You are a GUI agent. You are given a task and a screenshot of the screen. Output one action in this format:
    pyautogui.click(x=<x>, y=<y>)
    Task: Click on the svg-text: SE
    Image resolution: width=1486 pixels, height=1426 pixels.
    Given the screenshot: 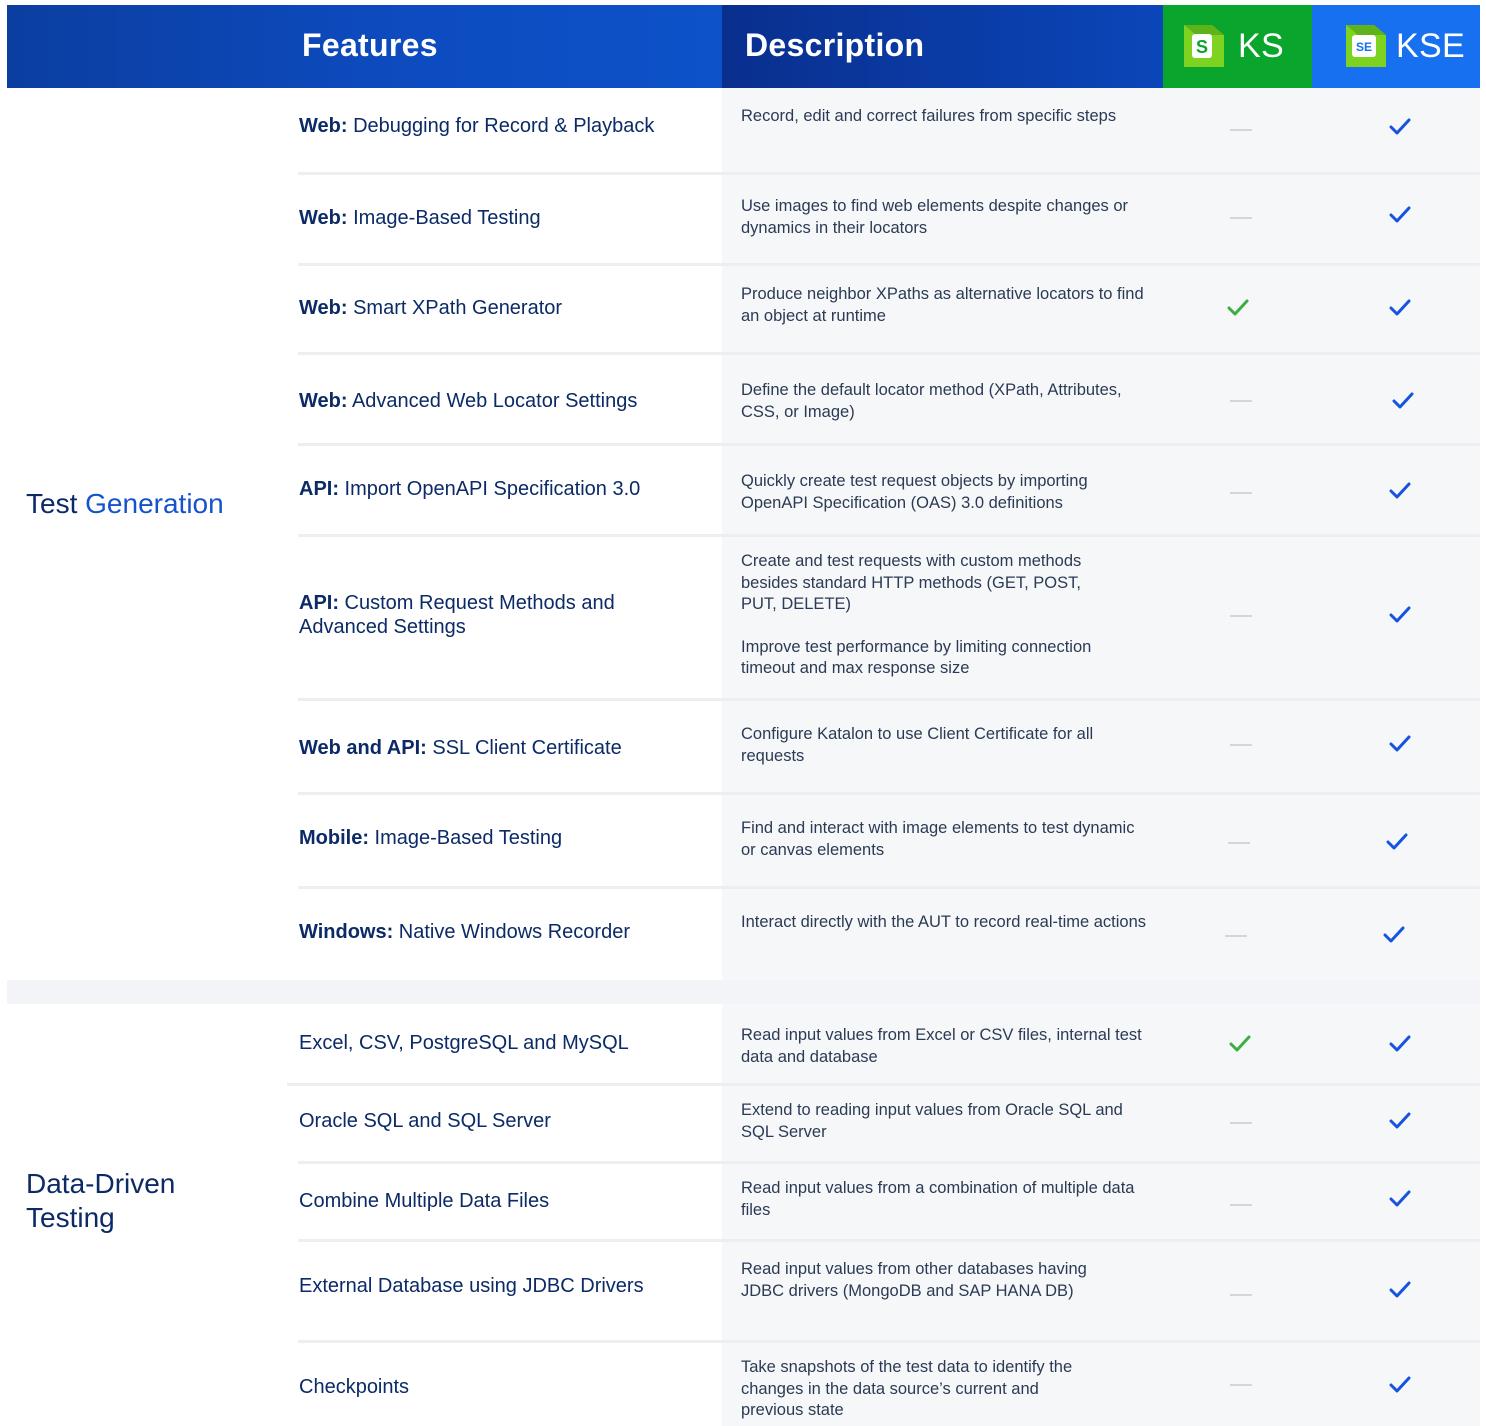 What is the action you would take?
    pyautogui.click(x=1364, y=47)
    